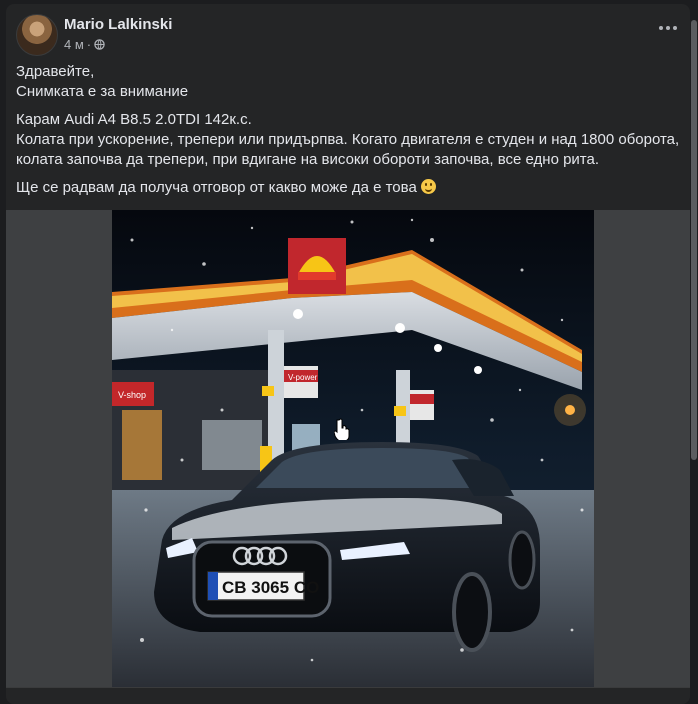 The width and height of the screenshot is (698, 704). What do you see at coordinates (270, 587) in the screenshot?
I see `license-plate: CB 3065 CO` at bounding box center [270, 587].